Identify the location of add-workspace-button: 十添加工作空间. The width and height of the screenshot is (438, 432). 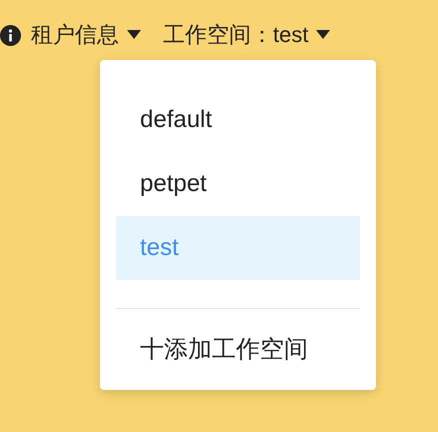
(238, 349).